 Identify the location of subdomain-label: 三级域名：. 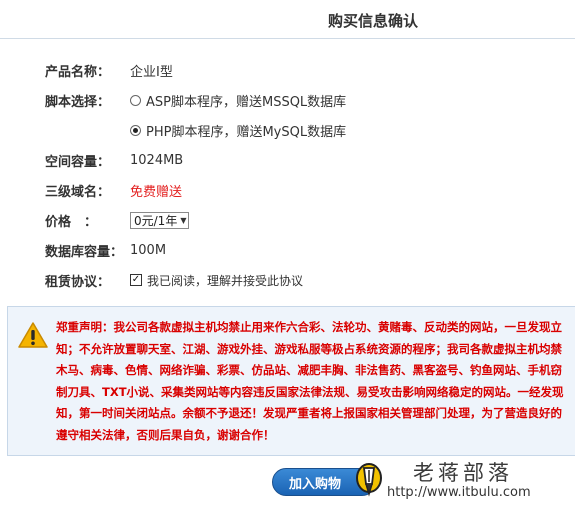
(78, 192).